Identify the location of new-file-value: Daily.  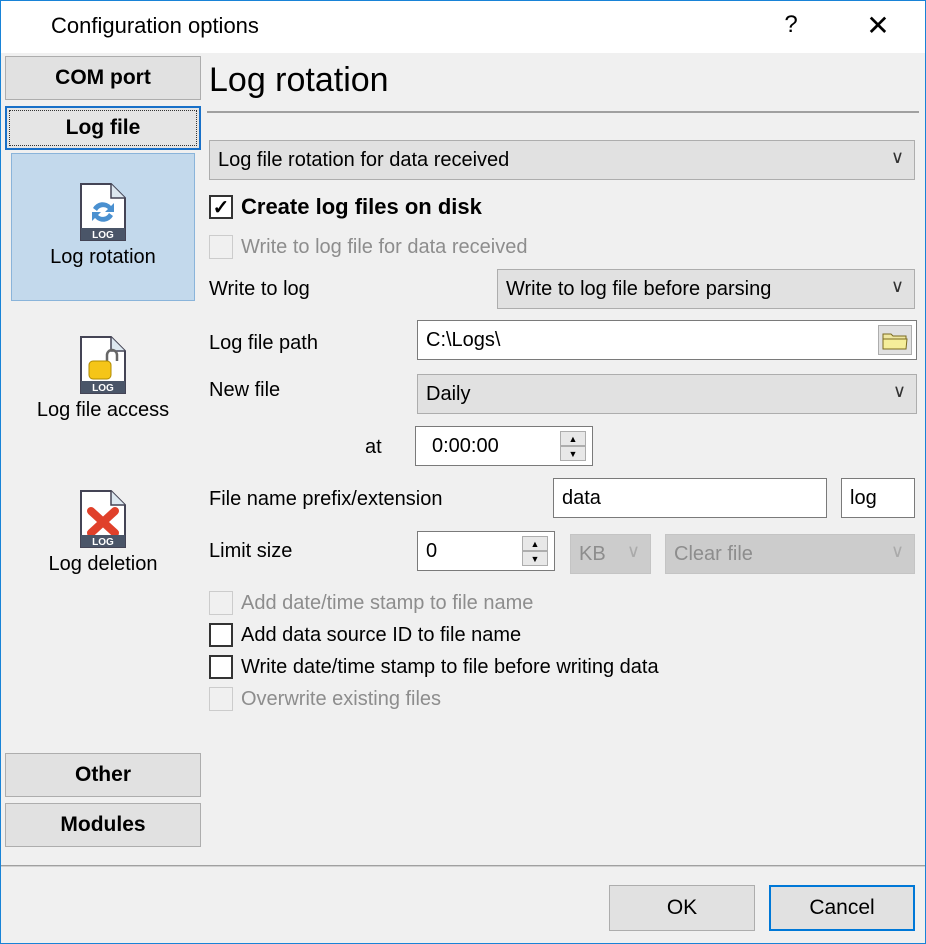
(448, 393).